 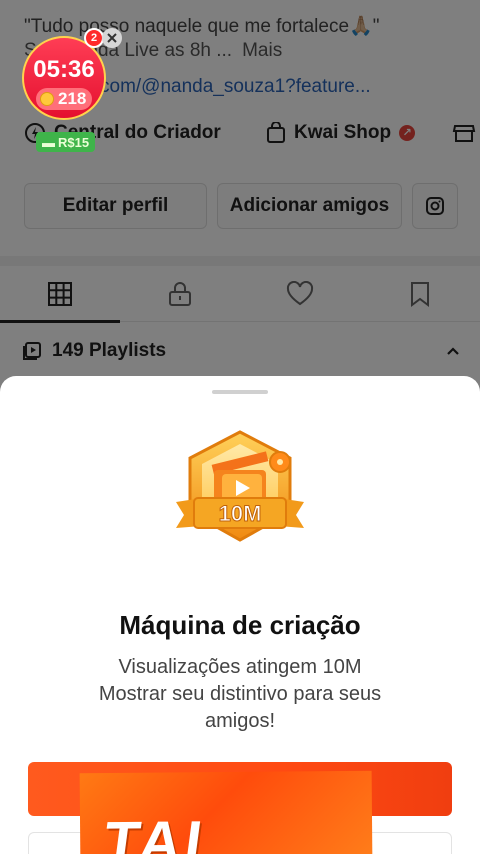 I want to click on promo-card-overlay: TAL, so click(x=226, y=812).